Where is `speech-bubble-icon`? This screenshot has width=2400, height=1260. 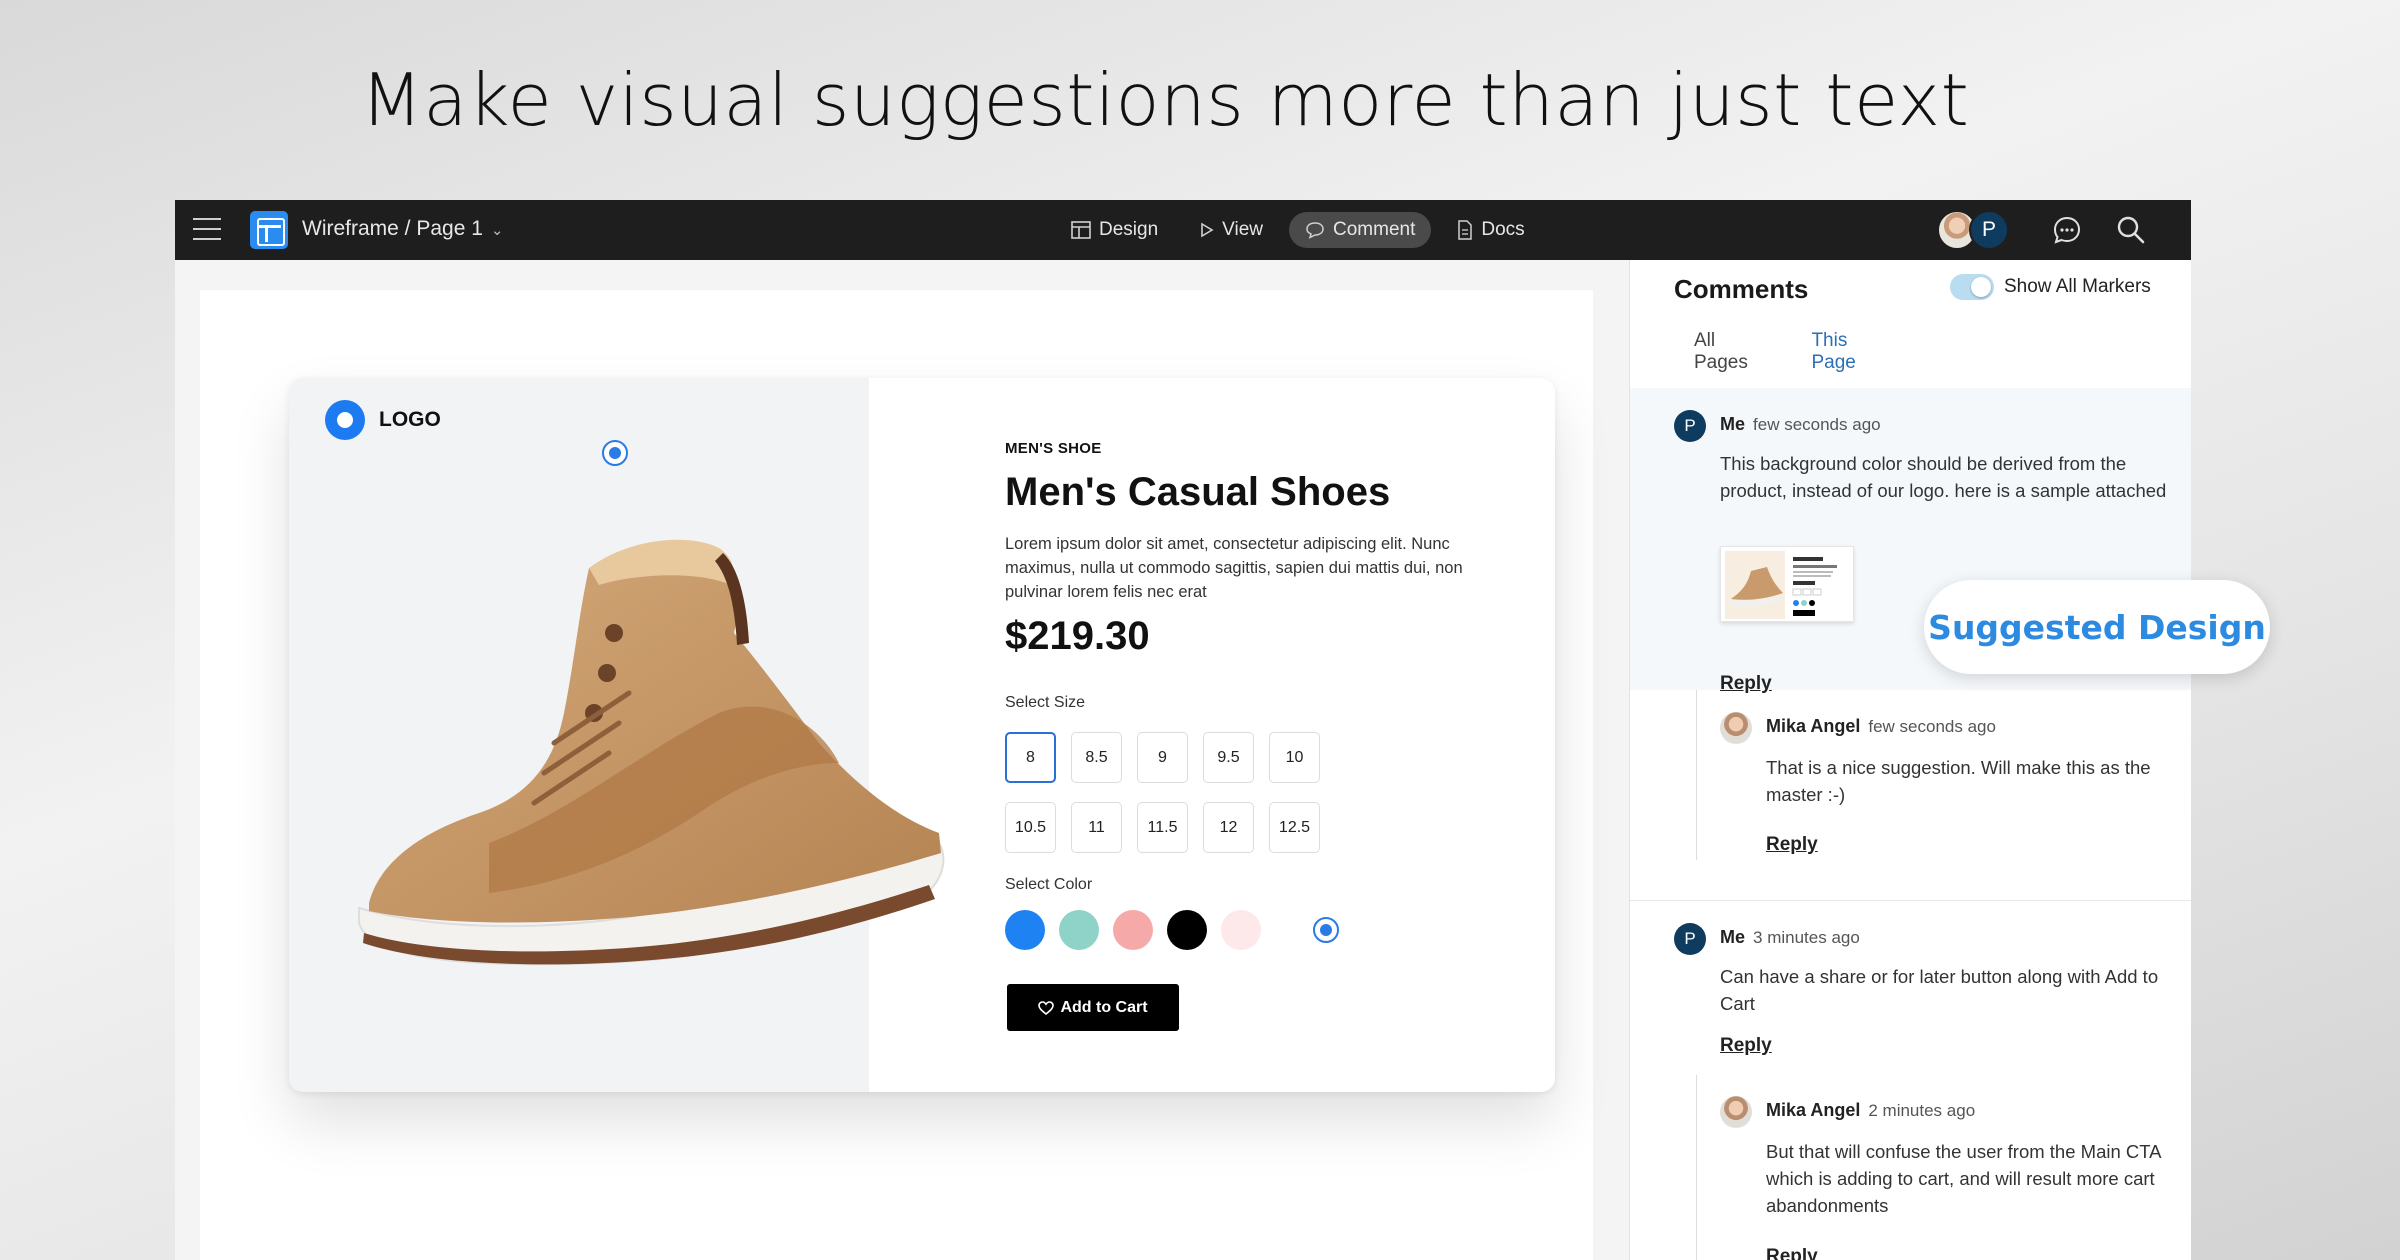
speech-bubble-icon is located at coordinates (1315, 230).